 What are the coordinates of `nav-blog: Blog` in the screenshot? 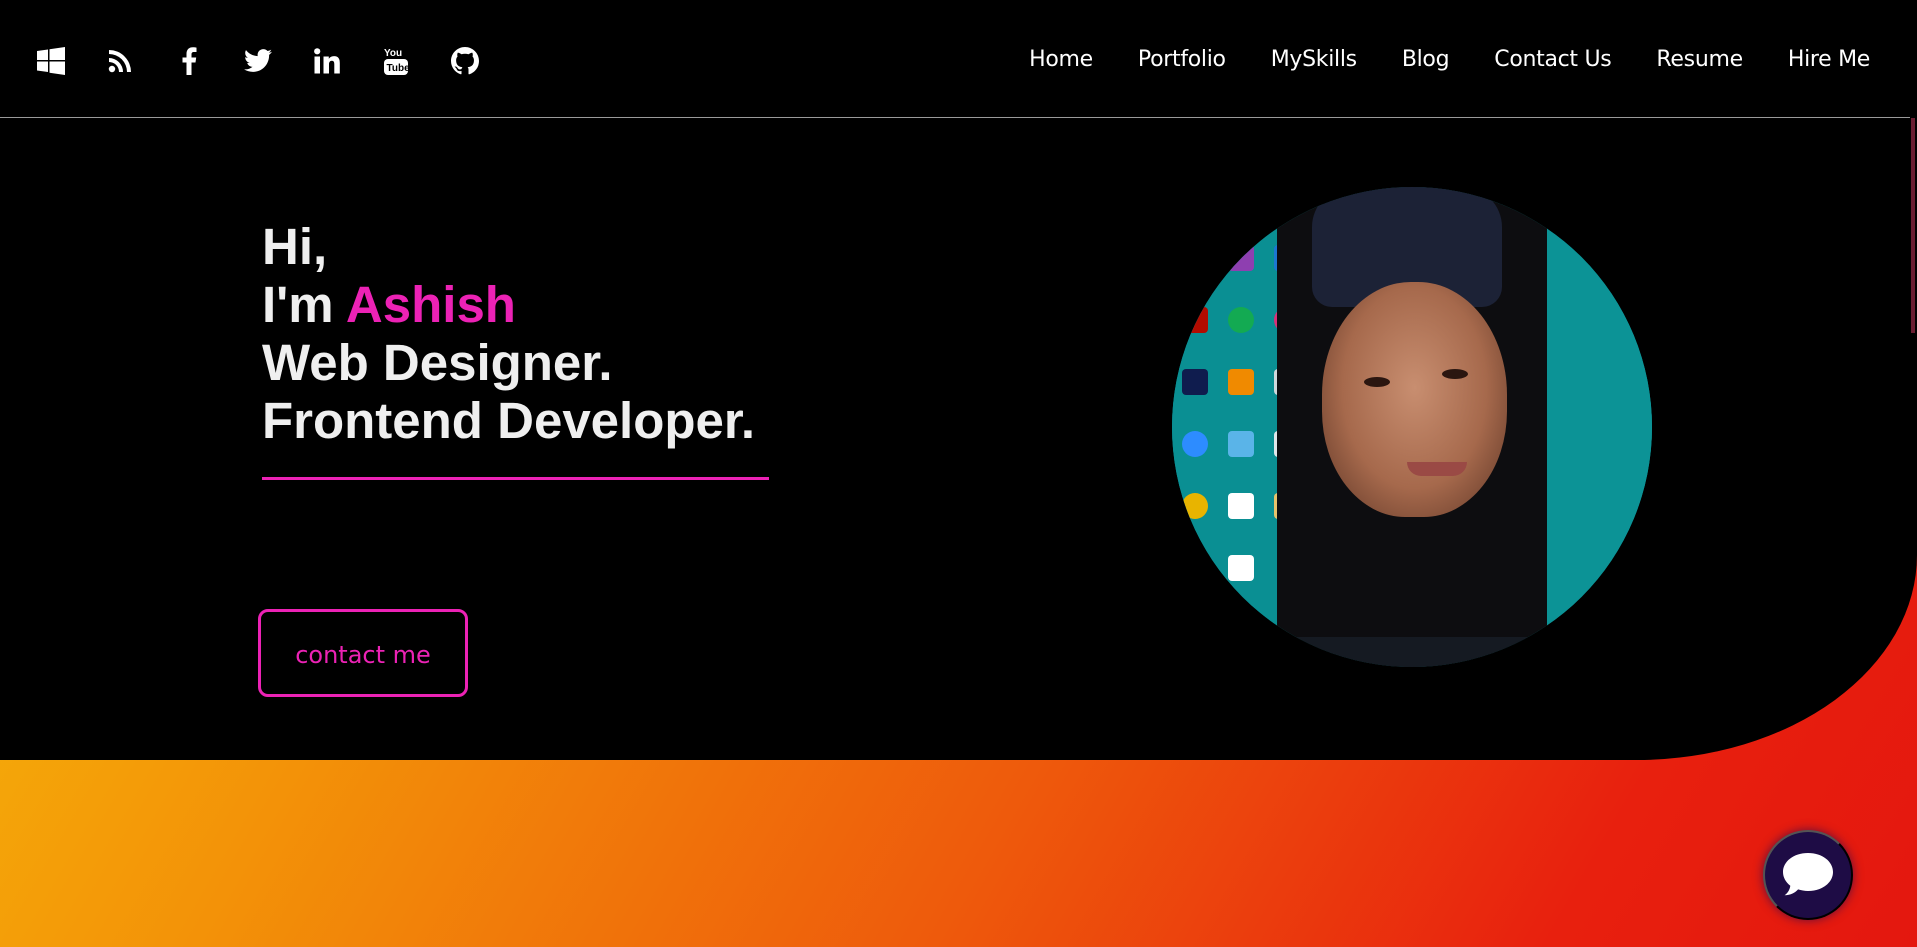 It's located at (1426, 59).